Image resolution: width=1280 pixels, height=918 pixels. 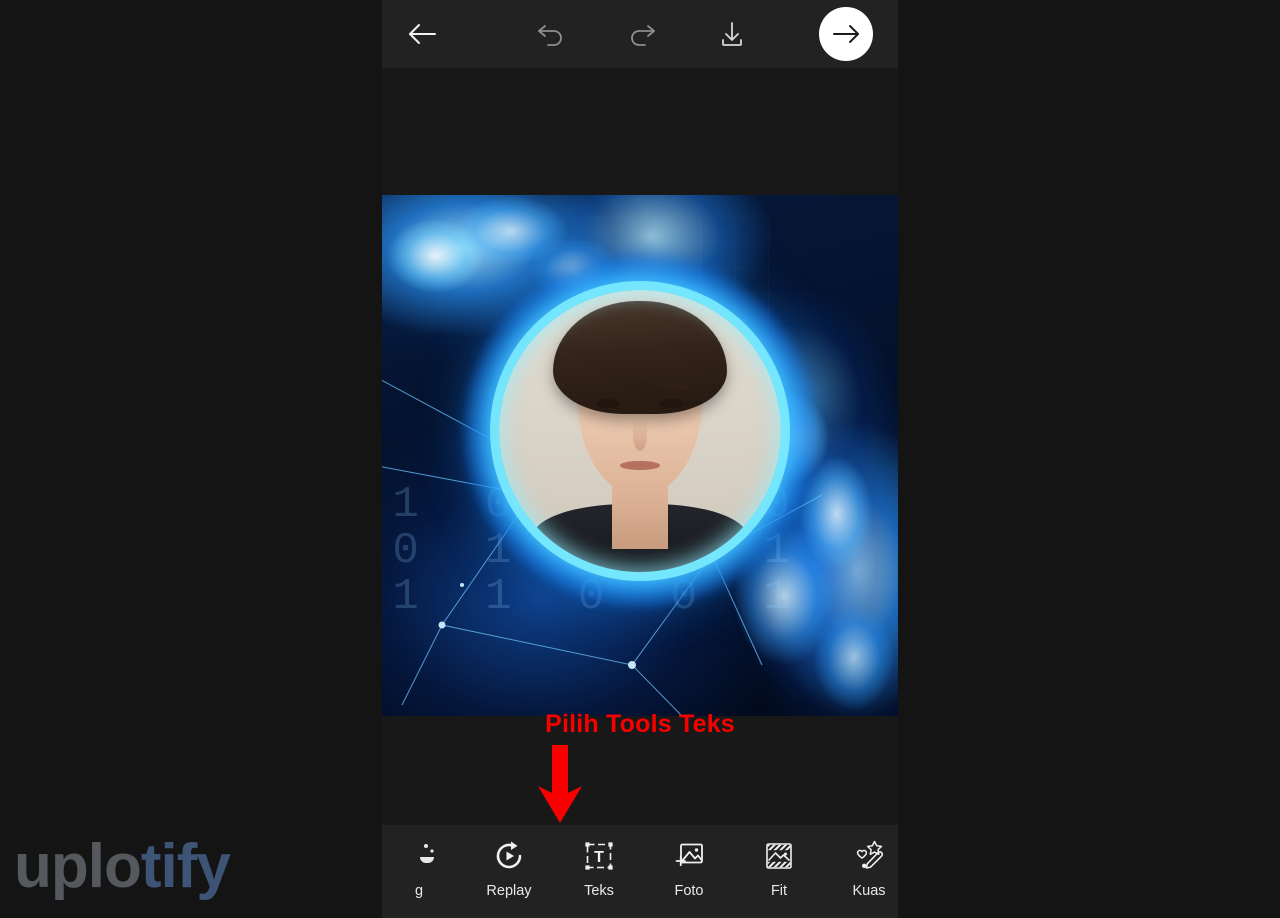 What do you see at coordinates (509, 856) in the screenshot?
I see `replay-icon` at bounding box center [509, 856].